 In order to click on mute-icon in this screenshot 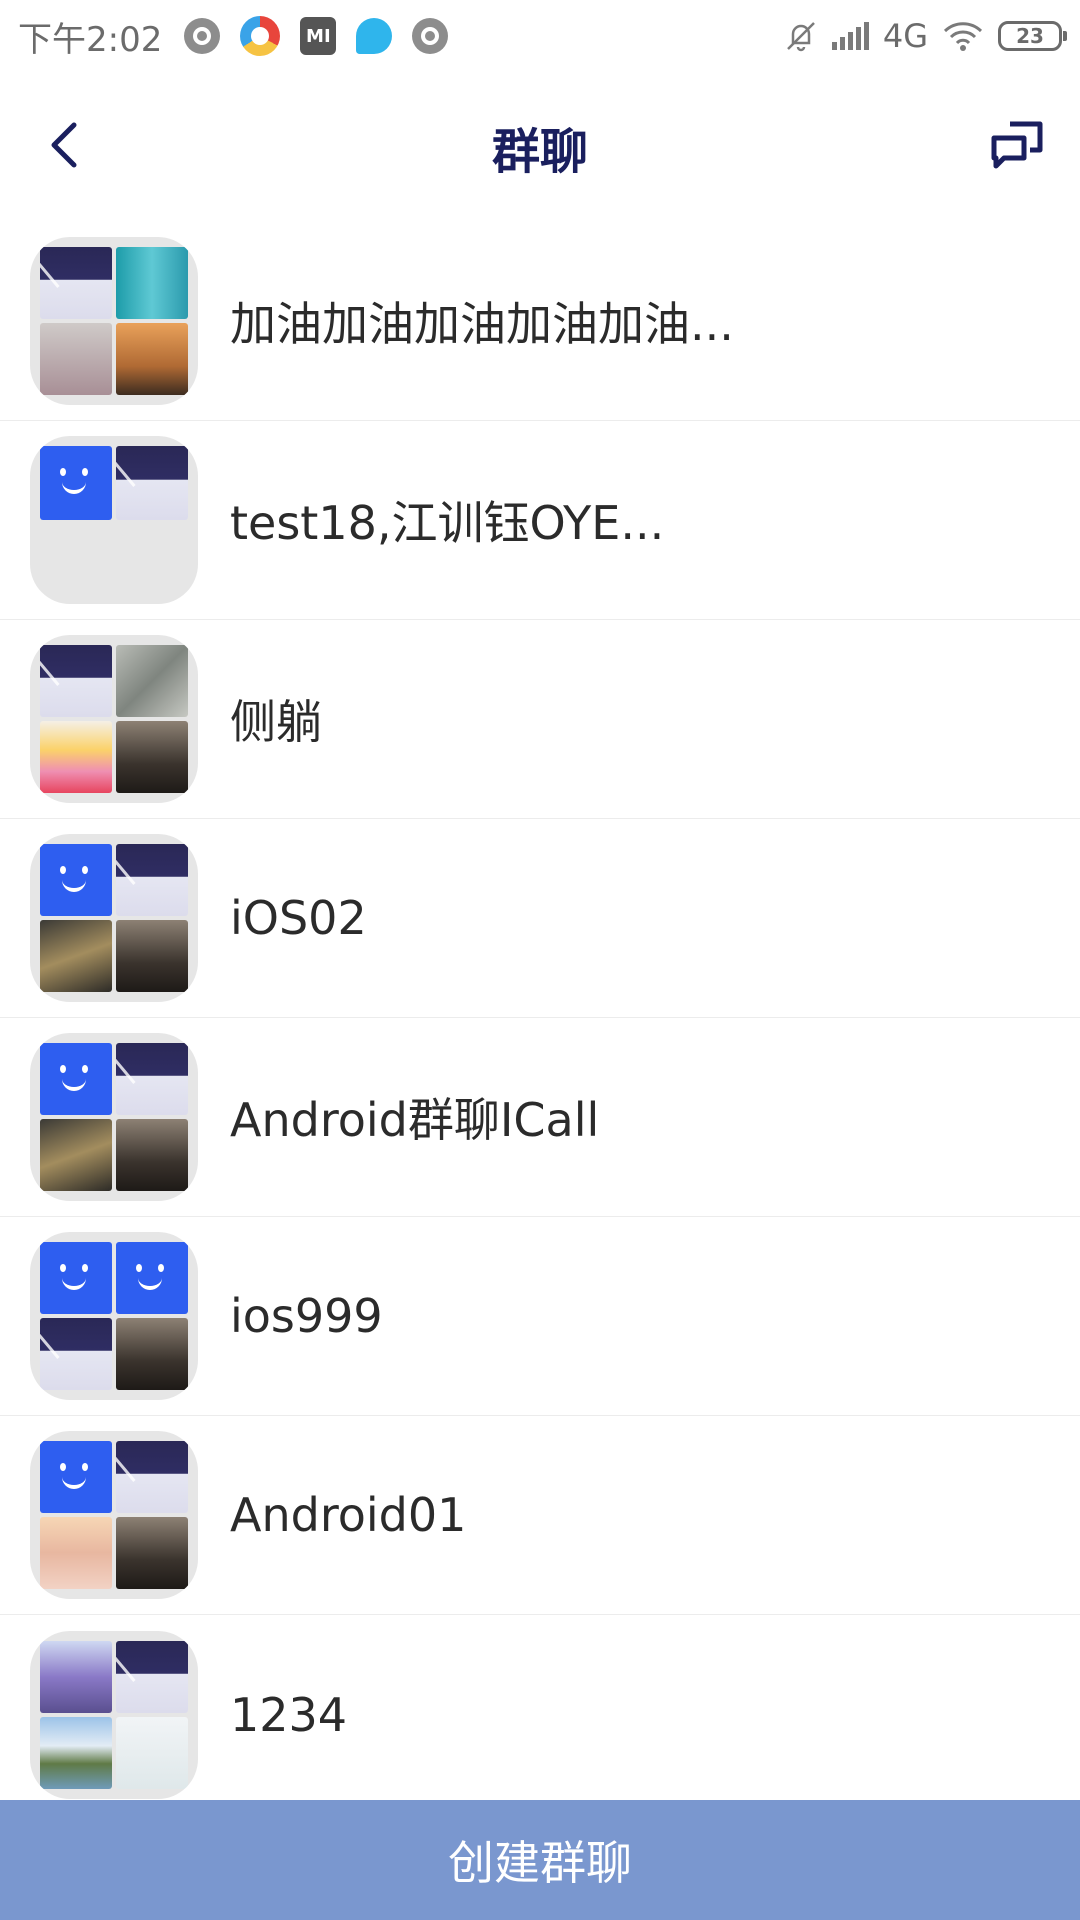, I will do `click(800, 37)`.